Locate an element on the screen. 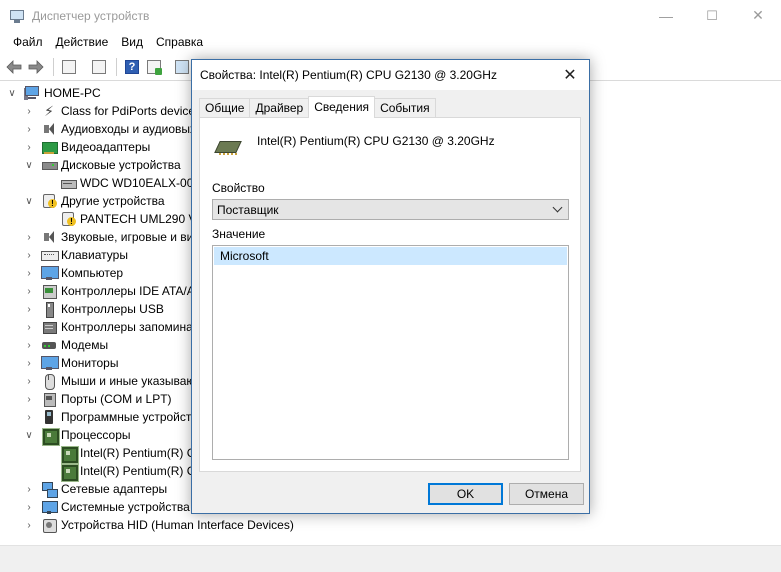 Image resolution: width=781 pixels, height=572 pixels. menu-help: Справка is located at coordinates (179, 42).